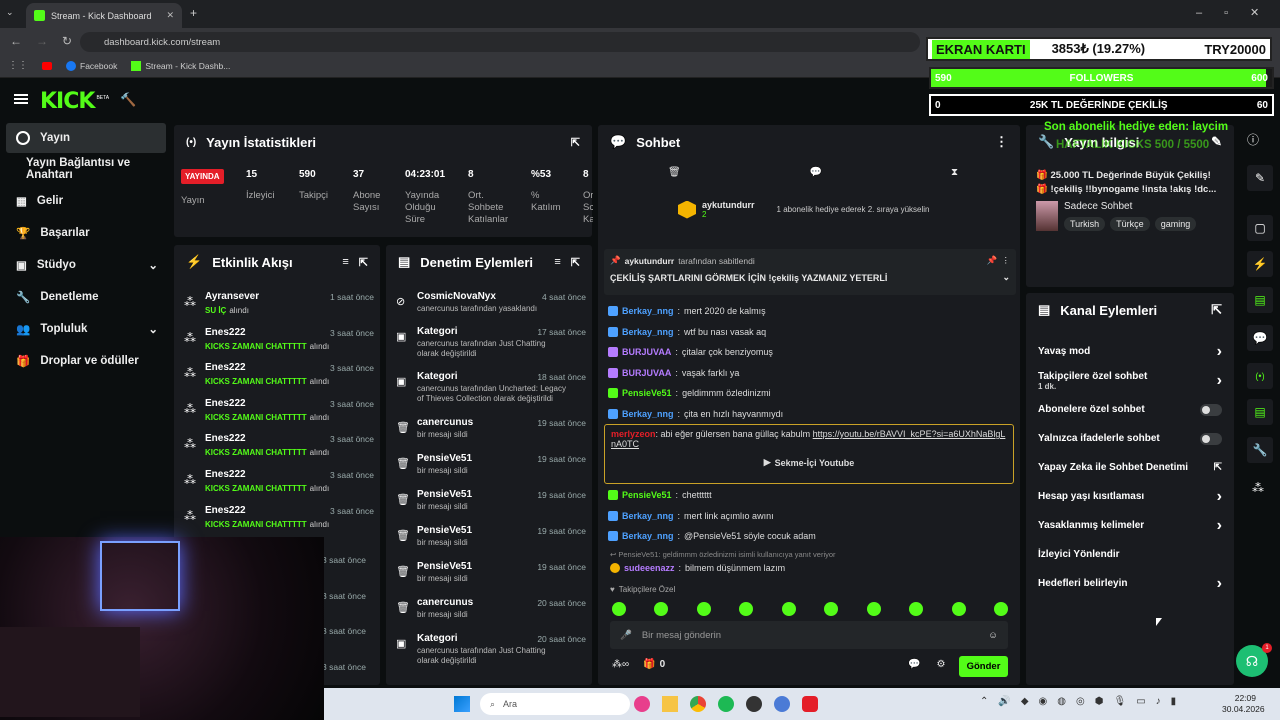  Describe the element at coordinates (16, 41) in the screenshot. I see `back-icon: ←` at that location.